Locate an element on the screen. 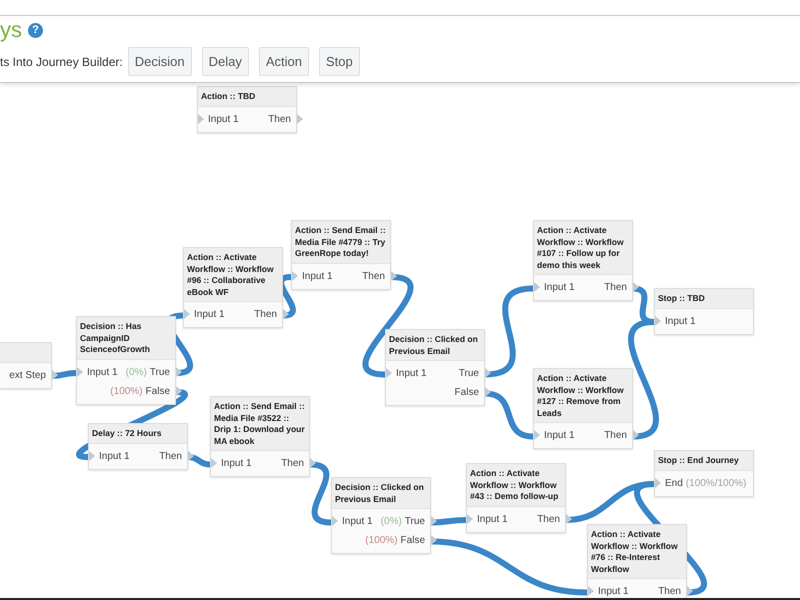 The width and height of the screenshot is (800, 600). step-header: Action :: TBD is located at coordinates (247, 96).